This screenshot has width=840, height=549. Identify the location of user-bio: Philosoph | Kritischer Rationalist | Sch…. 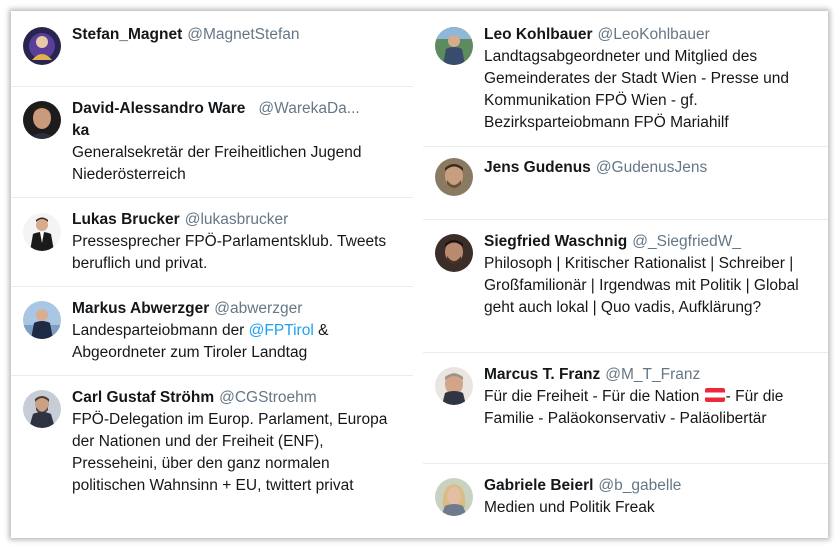
(641, 285).